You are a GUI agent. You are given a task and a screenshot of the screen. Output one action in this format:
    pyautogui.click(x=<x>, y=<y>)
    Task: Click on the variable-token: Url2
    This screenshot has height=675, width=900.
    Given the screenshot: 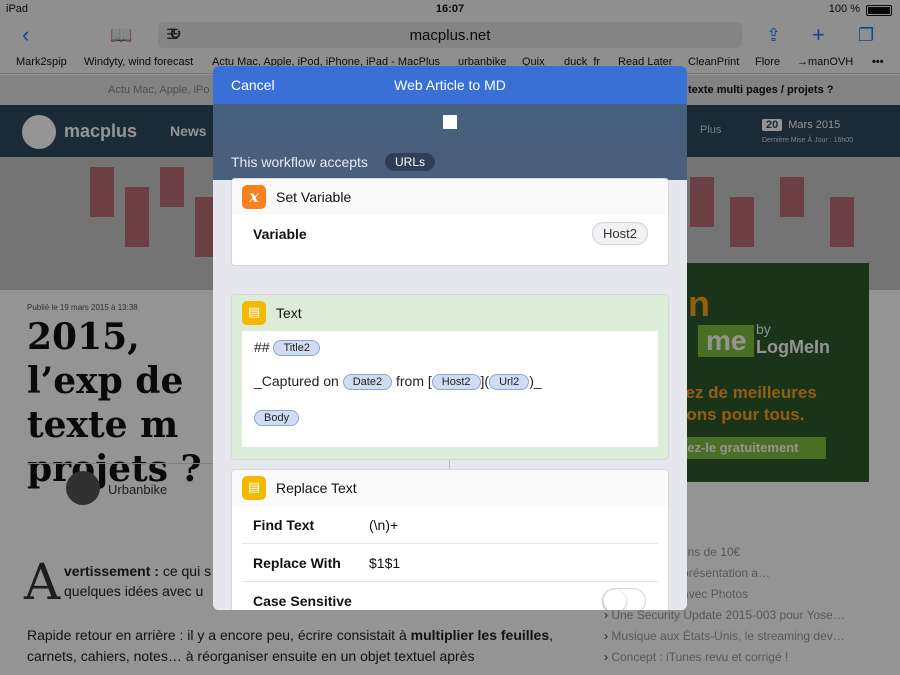 What is the action you would take?
    pyautogui.click(x=509, y=382)
    